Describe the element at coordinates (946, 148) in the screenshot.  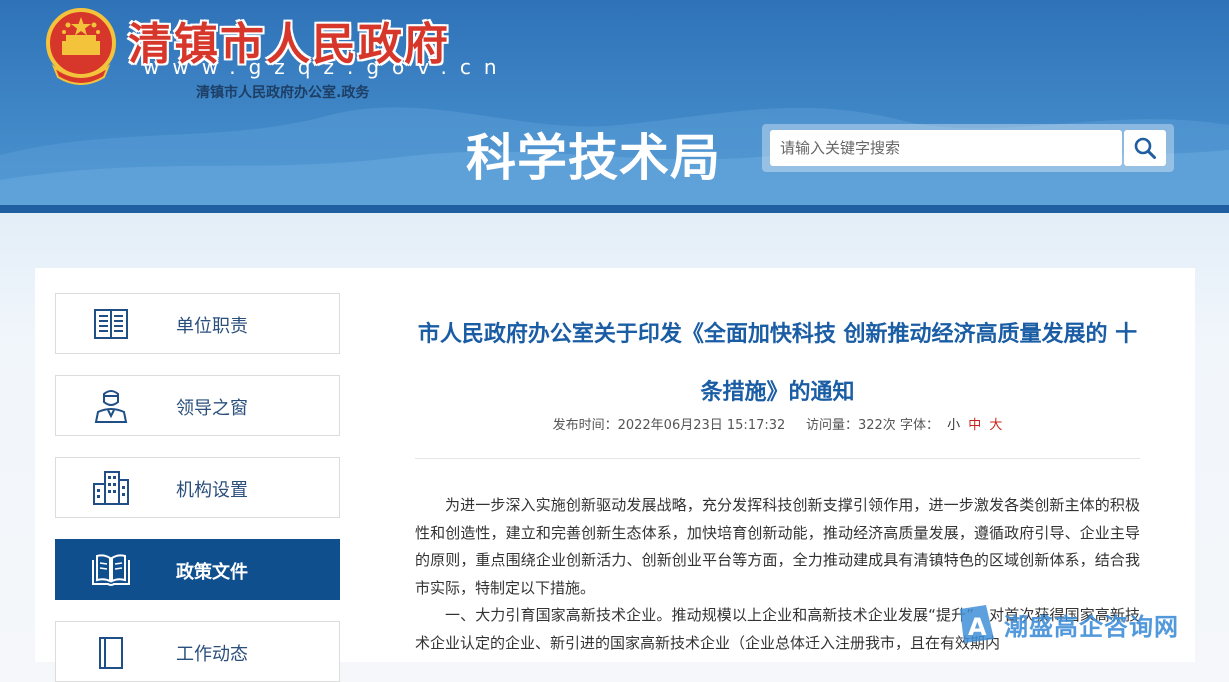
I see `search-input` at that location.